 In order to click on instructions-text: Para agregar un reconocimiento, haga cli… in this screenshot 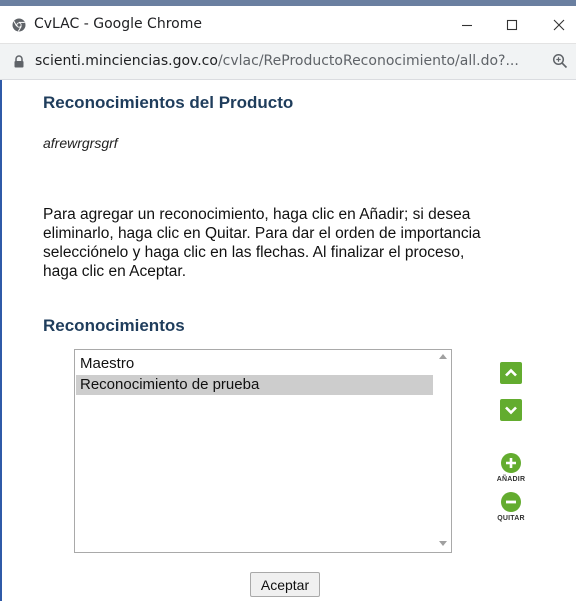, I will do `click(262, 243)`.